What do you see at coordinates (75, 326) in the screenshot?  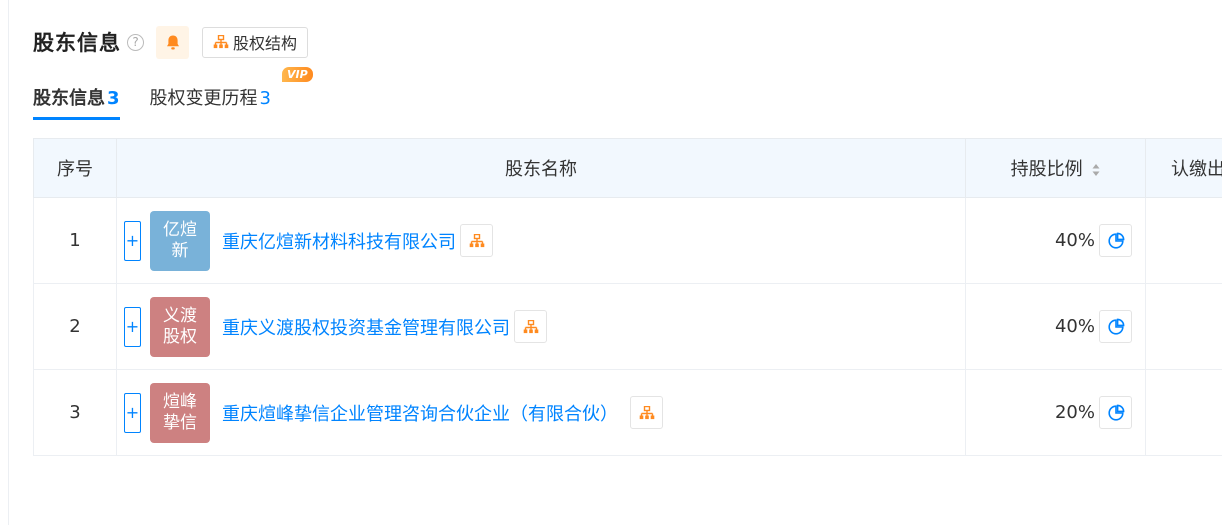 I see `row-index: 2` at bounding box center [75, 326].